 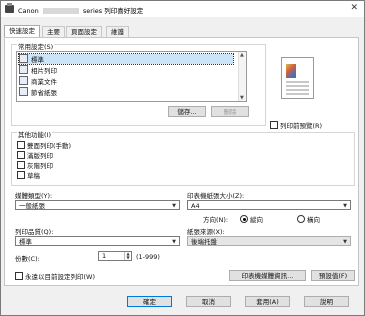 What do you see at coordinates (40, 156) in the screenshot?
I see `checkbox-label: 滿版列印` at bounding box center [40, 156].